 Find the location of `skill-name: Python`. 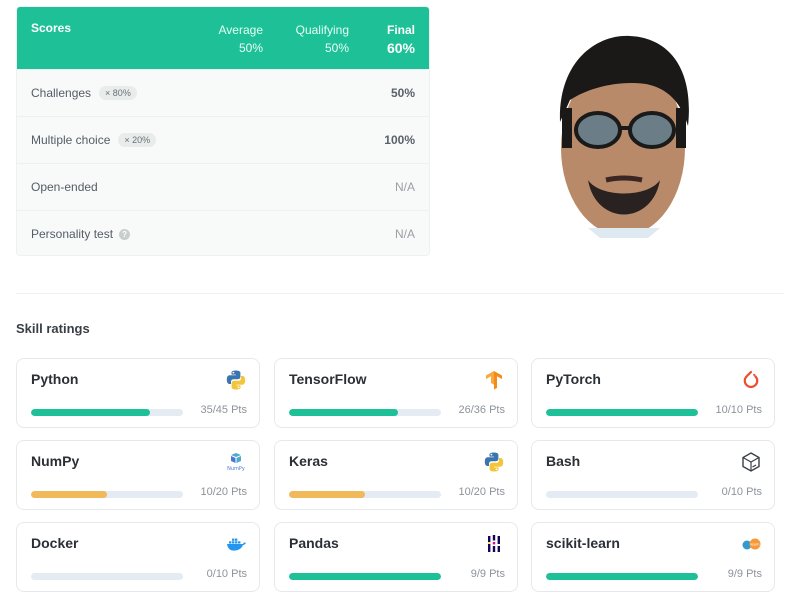

skill-name: Python is located at coordinates (55, 379).